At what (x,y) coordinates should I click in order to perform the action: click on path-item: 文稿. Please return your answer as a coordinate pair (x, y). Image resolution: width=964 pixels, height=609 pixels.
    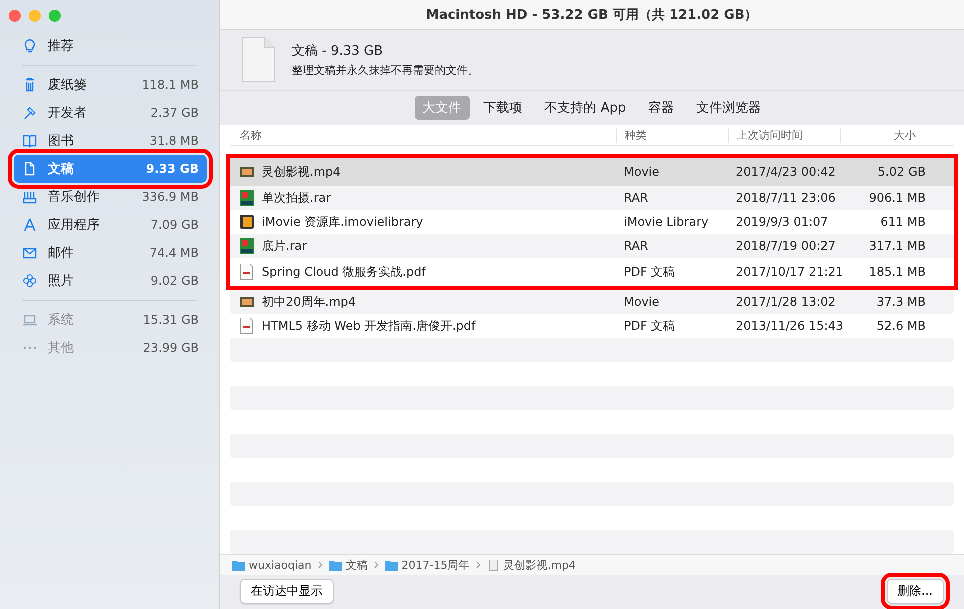
    Looking at the image, I should click on (348, 565).